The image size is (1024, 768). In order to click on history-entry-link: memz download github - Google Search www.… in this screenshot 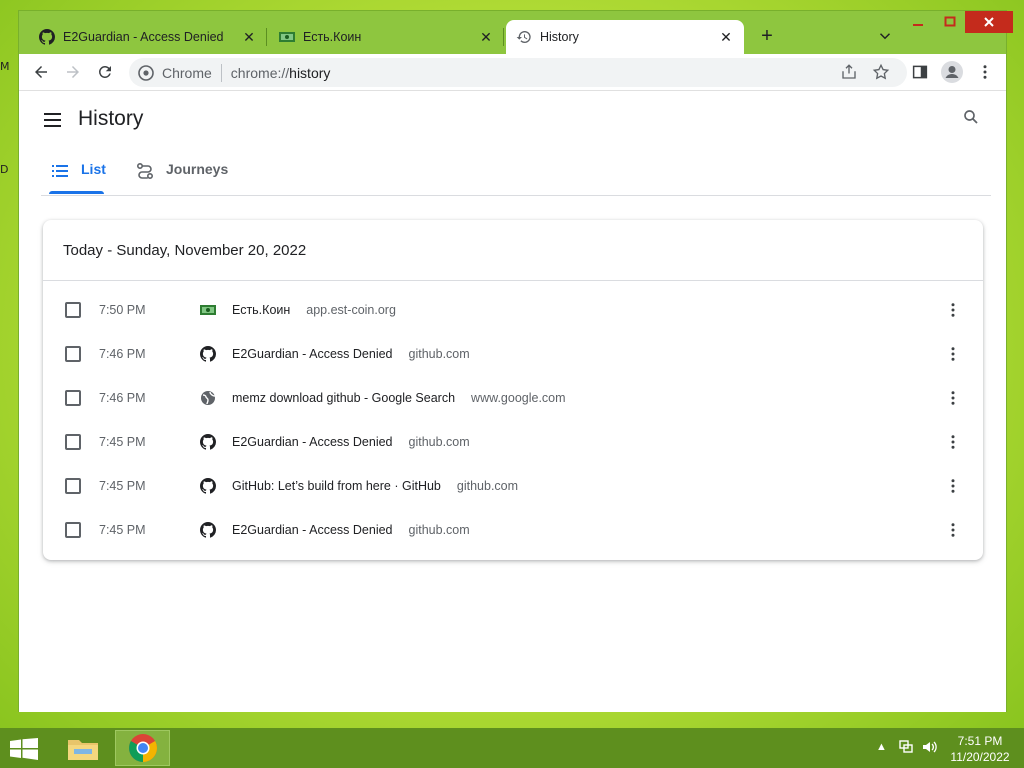, I will do `click(399, 398)`.